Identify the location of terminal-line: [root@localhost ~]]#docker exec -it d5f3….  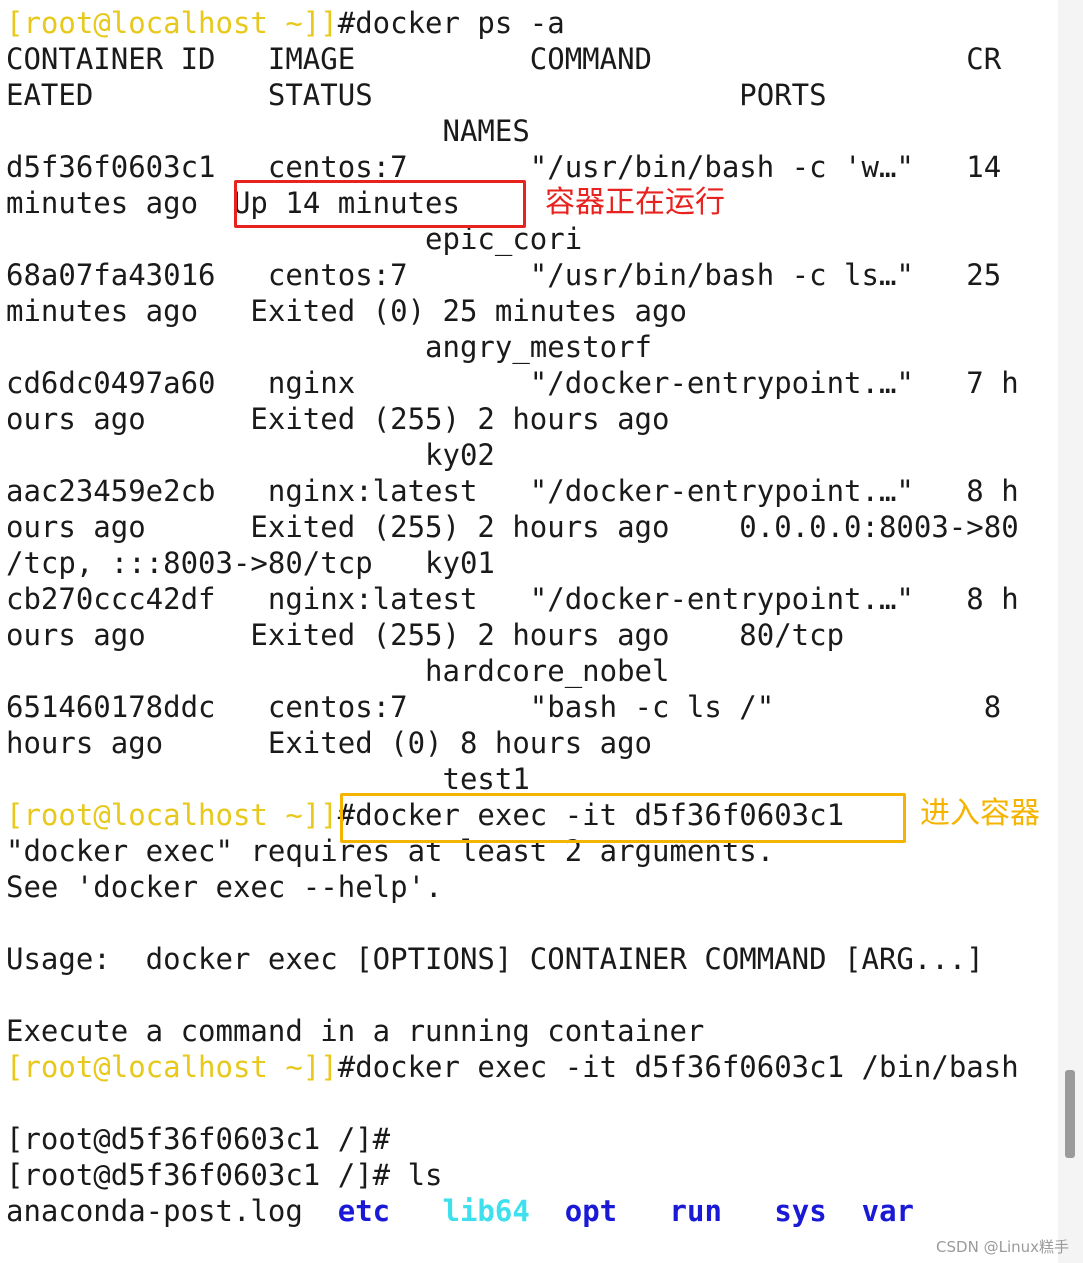
(512, 1067).